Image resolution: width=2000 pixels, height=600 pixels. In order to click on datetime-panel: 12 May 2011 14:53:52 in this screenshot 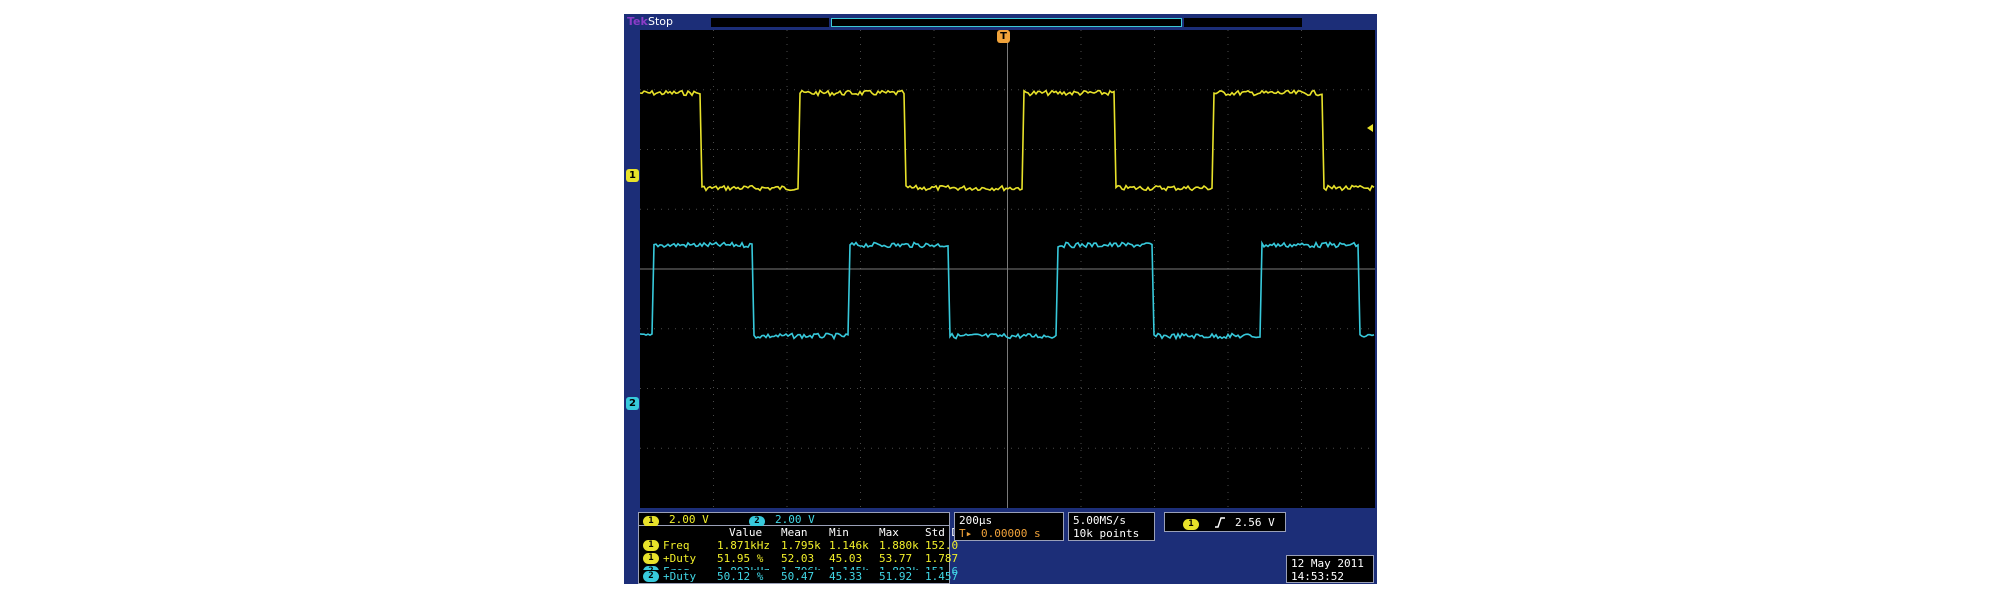, I will do `click(1330, 569)`.